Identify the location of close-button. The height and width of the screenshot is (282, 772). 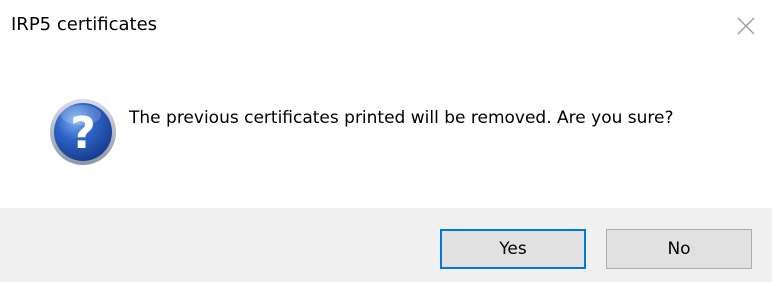
(746, 26).